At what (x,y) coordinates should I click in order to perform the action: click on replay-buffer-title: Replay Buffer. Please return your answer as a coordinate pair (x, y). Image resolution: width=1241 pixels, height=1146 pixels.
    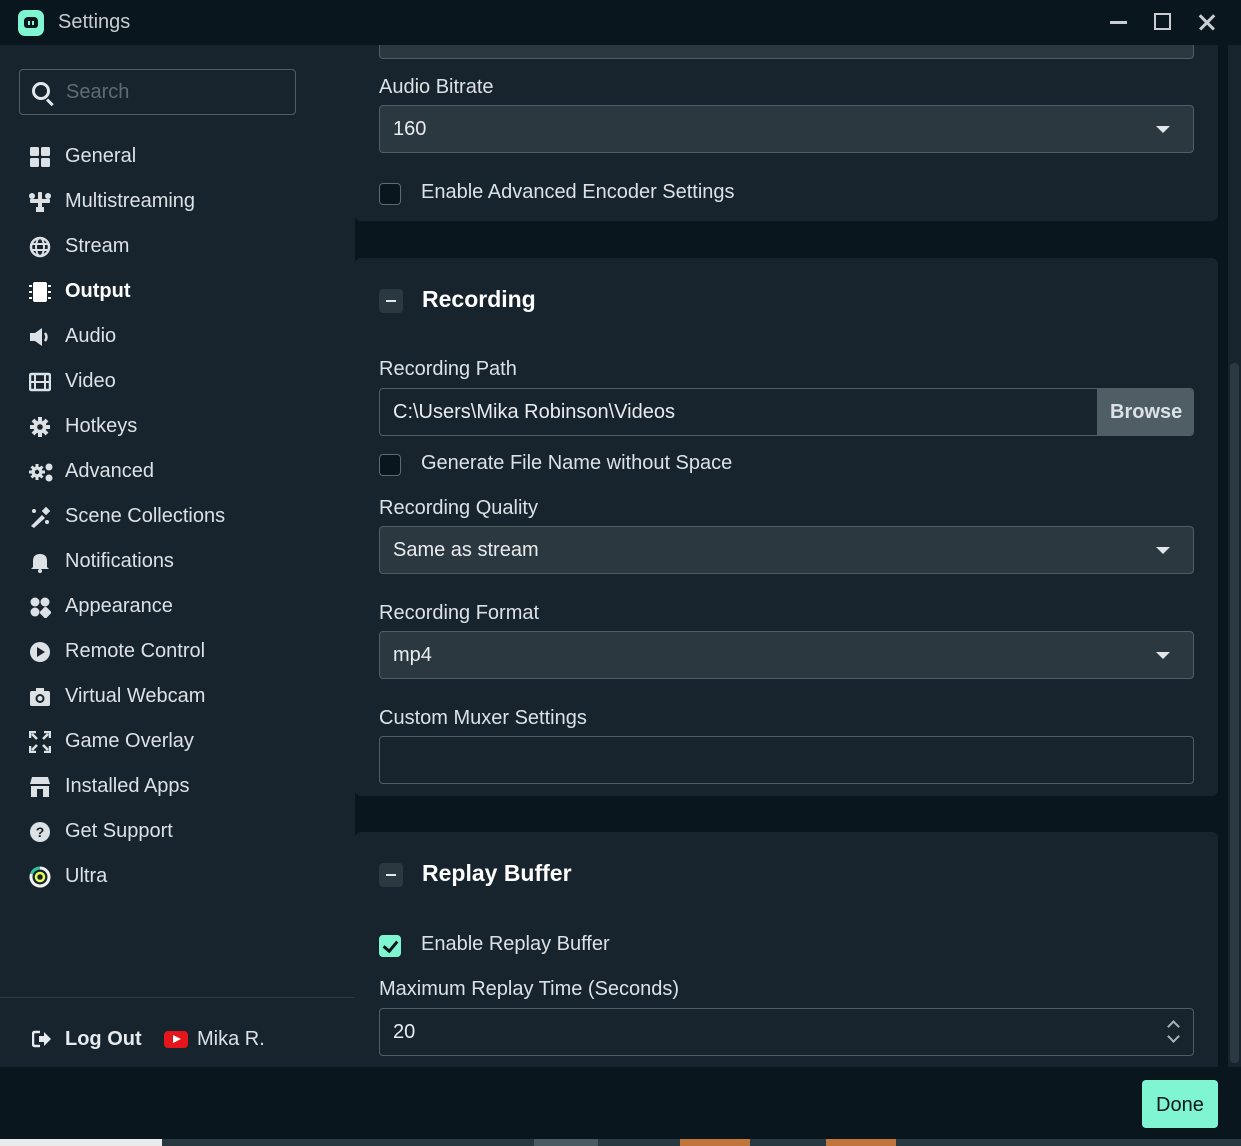
    Looking at the image, I should click on (497, 873).